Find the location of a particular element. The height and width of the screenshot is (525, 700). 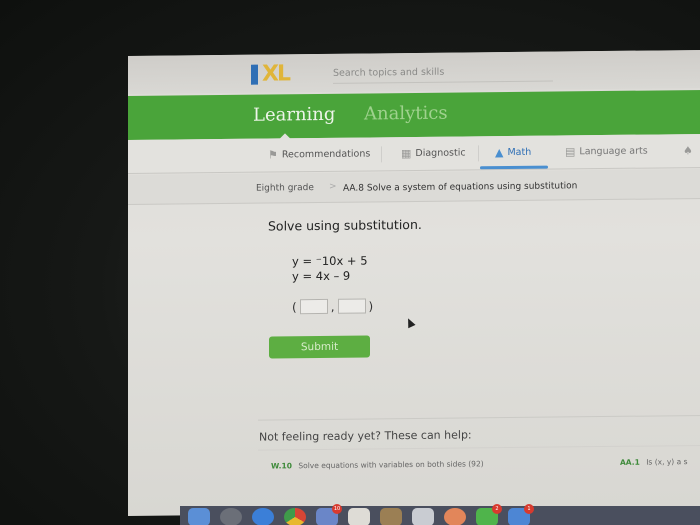

subtab-diagnostic: ▦ Diagnostic is located at coordinates (433, 153).